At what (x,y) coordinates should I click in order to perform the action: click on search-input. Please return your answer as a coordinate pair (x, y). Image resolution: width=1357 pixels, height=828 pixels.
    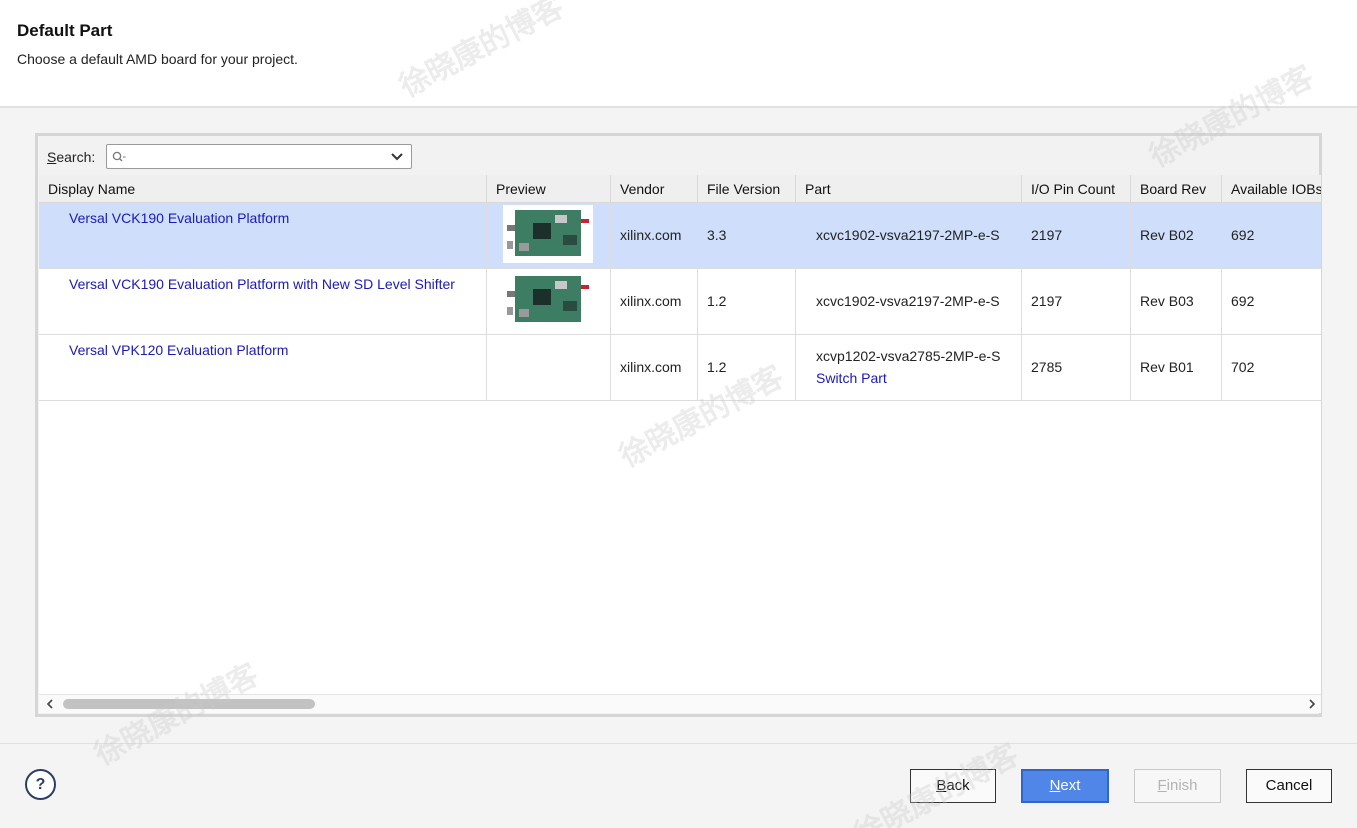
    Looking at the image, I should click on (254, 156).